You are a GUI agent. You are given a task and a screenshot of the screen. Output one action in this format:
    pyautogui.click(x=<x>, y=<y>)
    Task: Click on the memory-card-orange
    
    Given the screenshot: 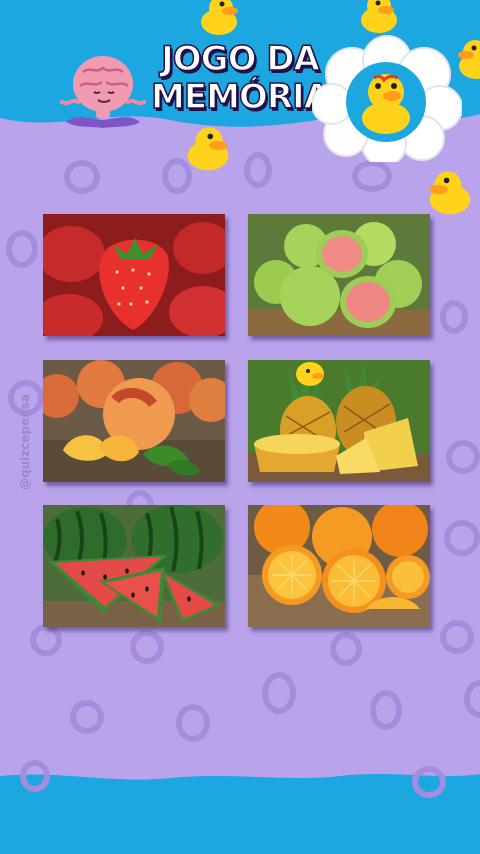 What is the action you would take?
    pyautogui.click(x=339, y=566)
    